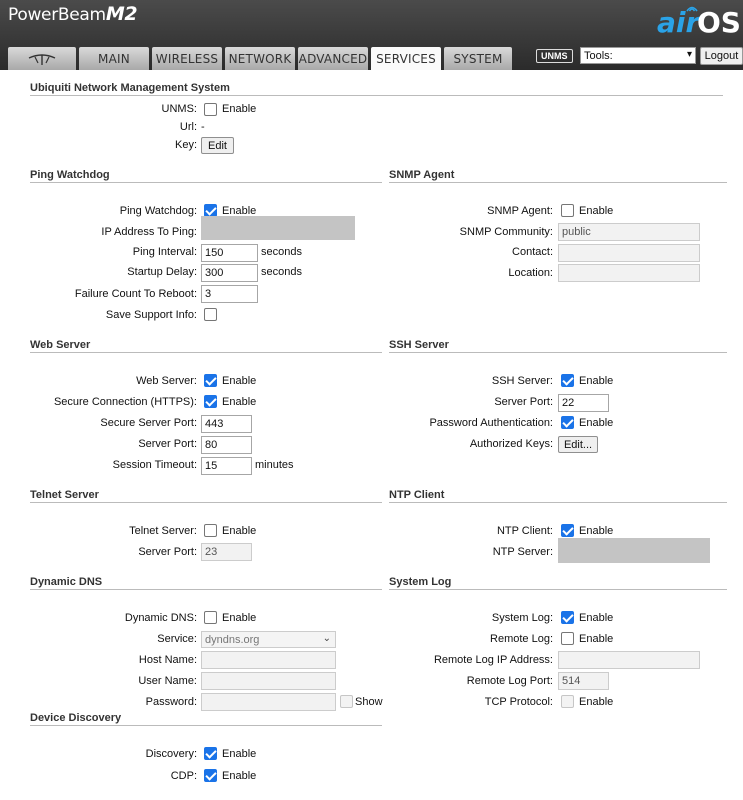 The width and height of the screenshot is (743, 800). Describe the element at coordinates (629, 232) in the screenshot. I see `snmp-community-input: public` at that location.